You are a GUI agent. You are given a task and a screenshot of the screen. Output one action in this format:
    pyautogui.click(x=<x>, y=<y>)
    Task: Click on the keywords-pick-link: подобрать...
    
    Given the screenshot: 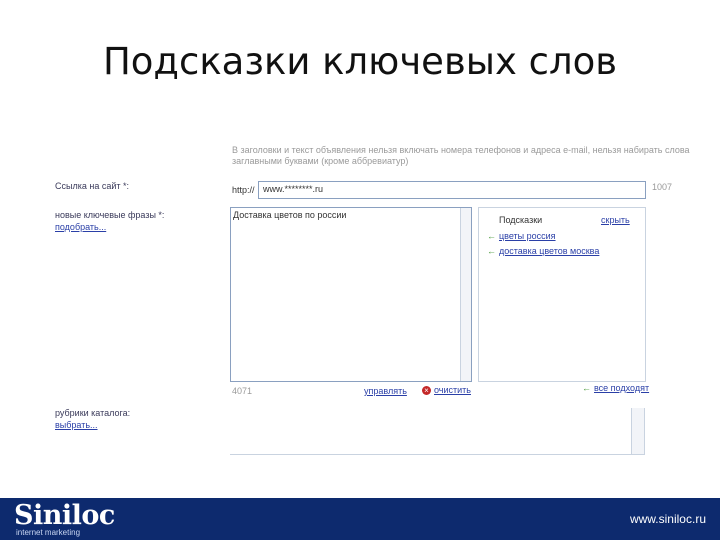 What is the action you would take?
    pyautogui.click(x=80, y=227)
    